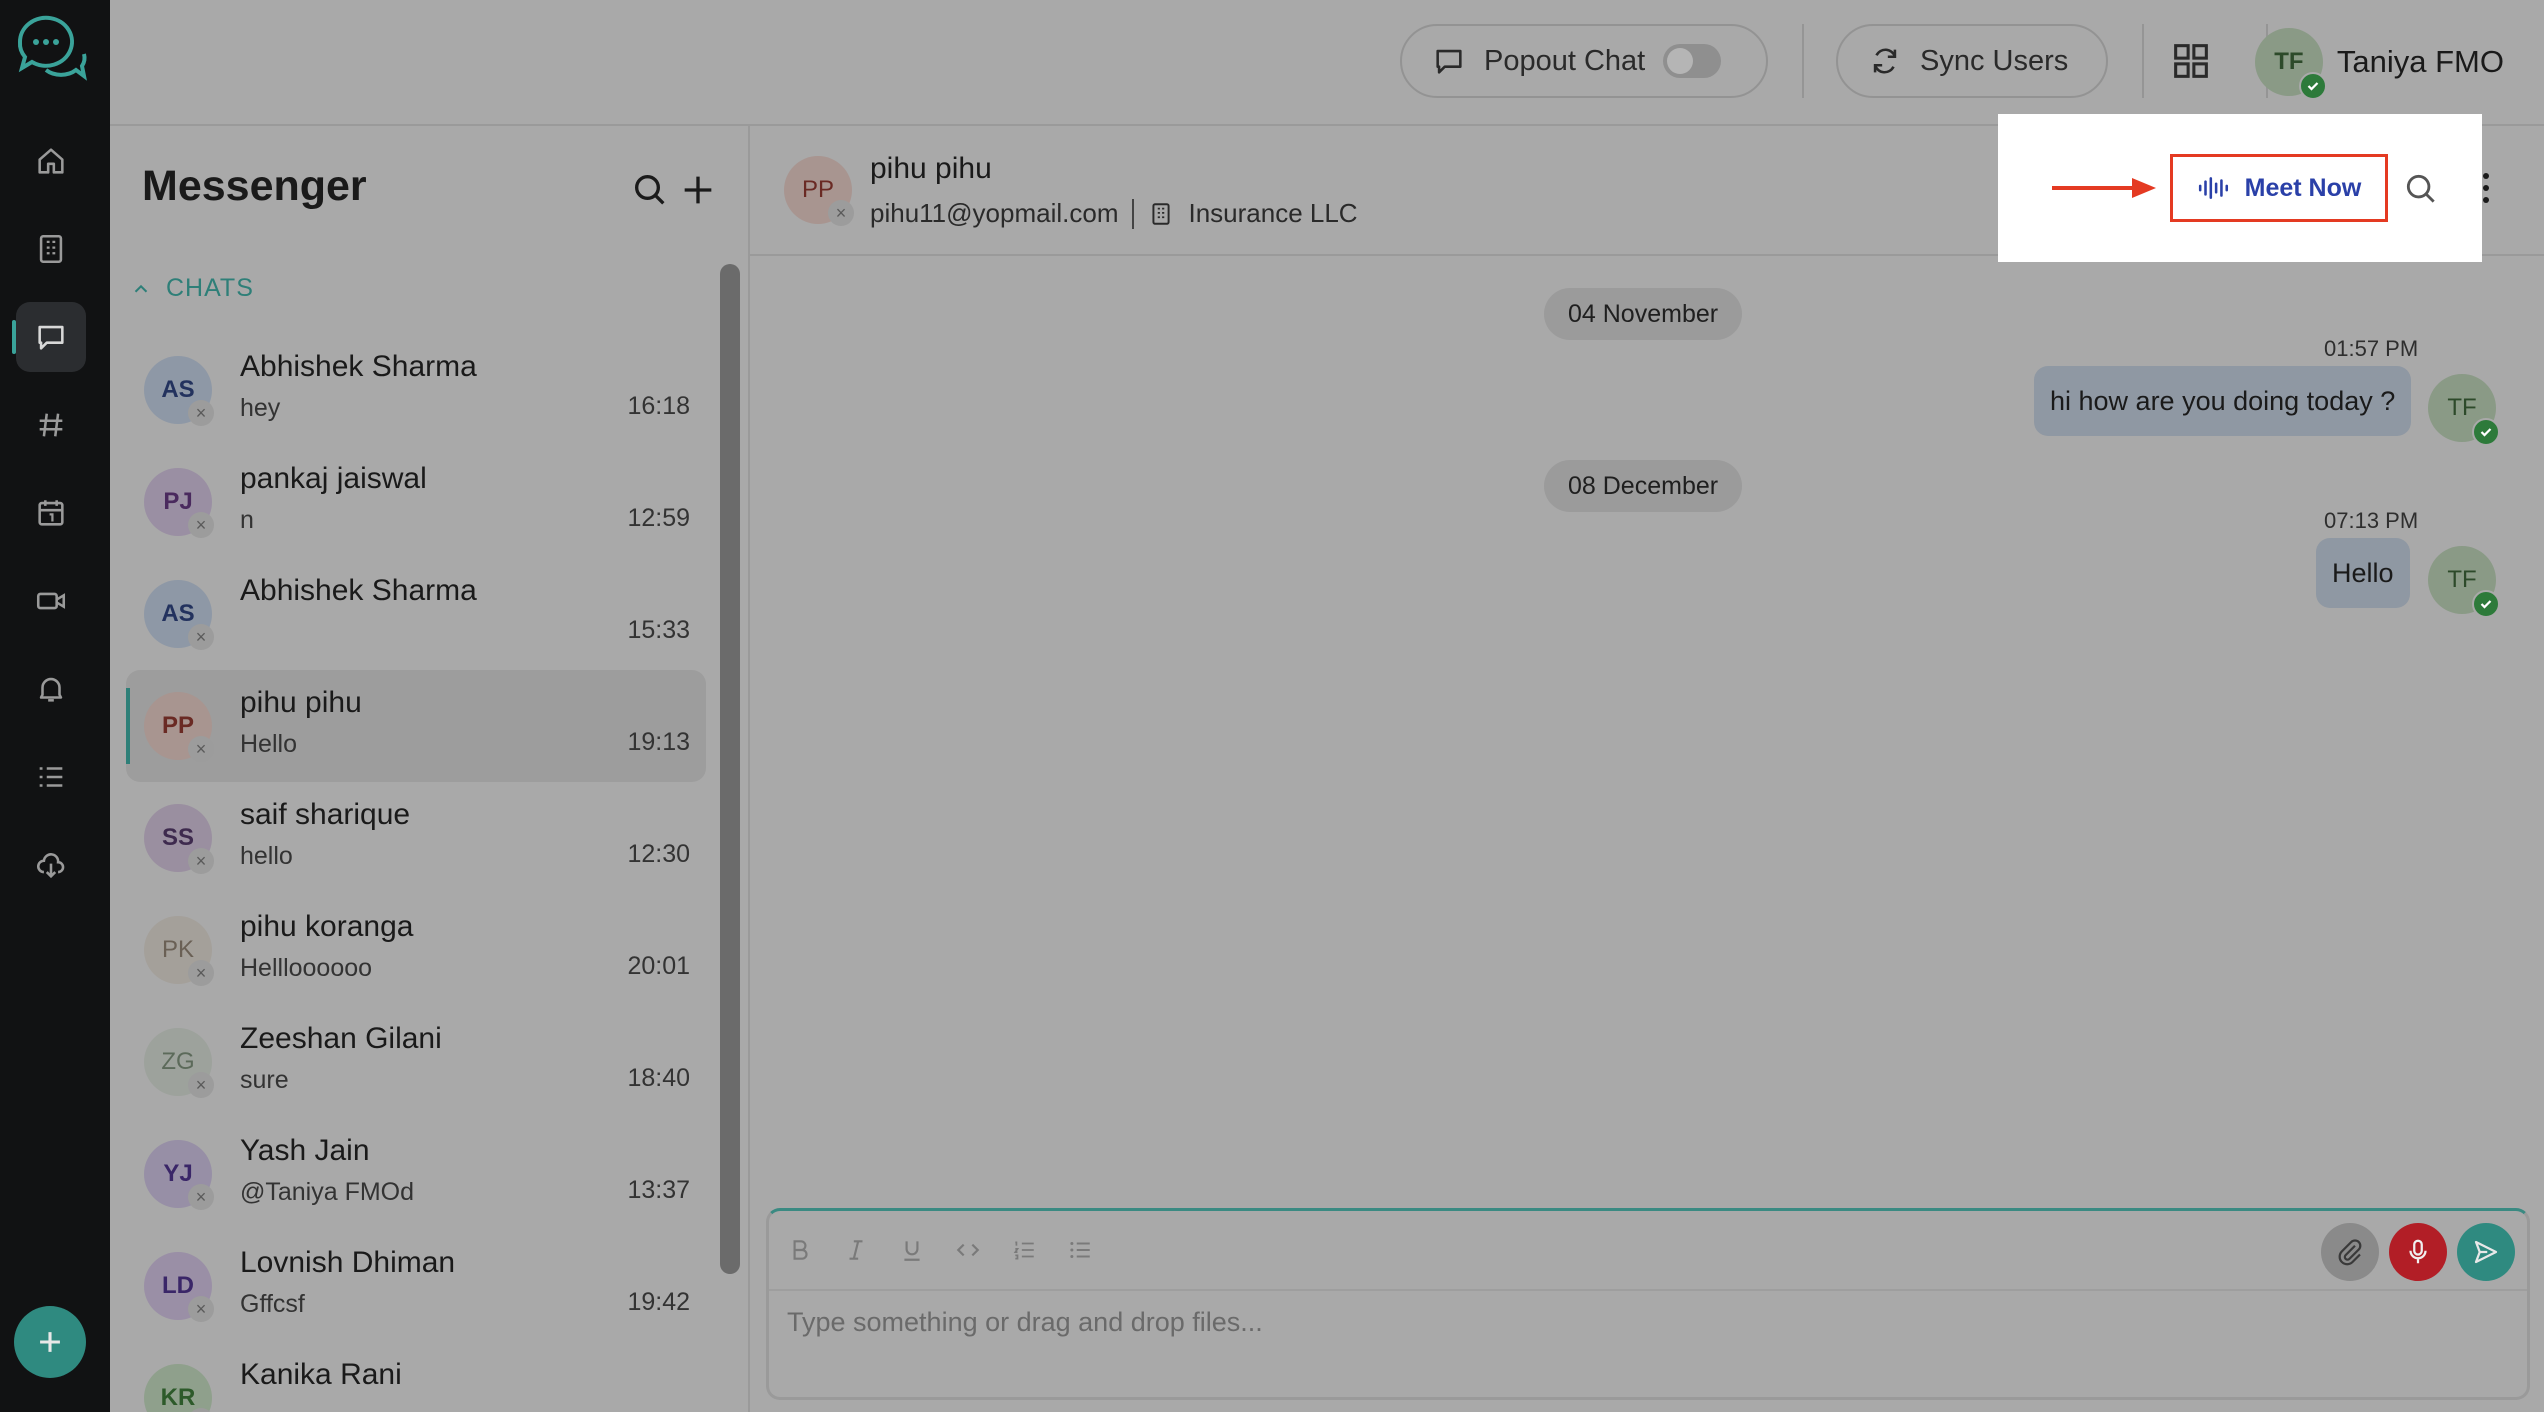 The height and width of the screenshot is (1412, 2544). What do you see at coordinates (306, 968) in the screenshot?
I see `chat-preview: Hellloooooo` at bounding box center [306, 968].